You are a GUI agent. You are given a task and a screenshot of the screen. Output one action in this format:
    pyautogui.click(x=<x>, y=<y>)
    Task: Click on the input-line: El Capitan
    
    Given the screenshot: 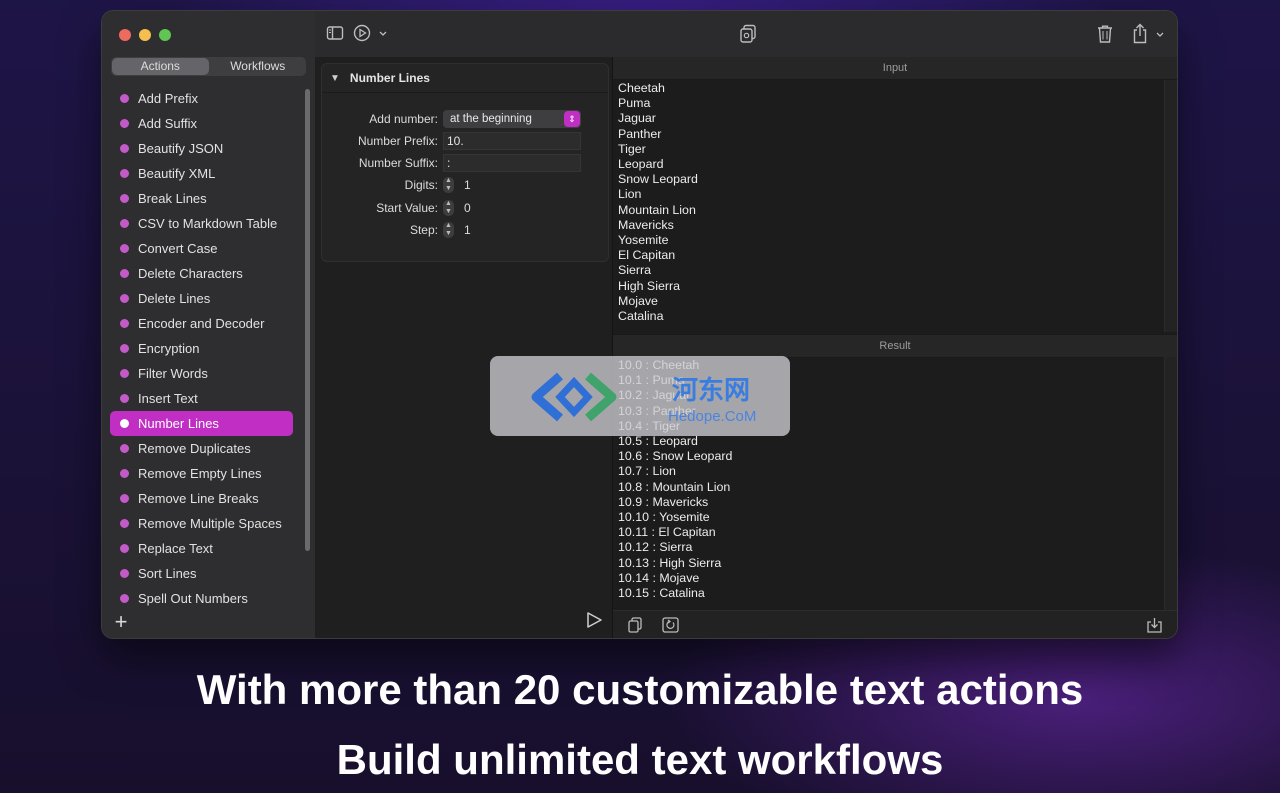 What is the action you would take?
    pyautogui.click(x=647, y=255)
    